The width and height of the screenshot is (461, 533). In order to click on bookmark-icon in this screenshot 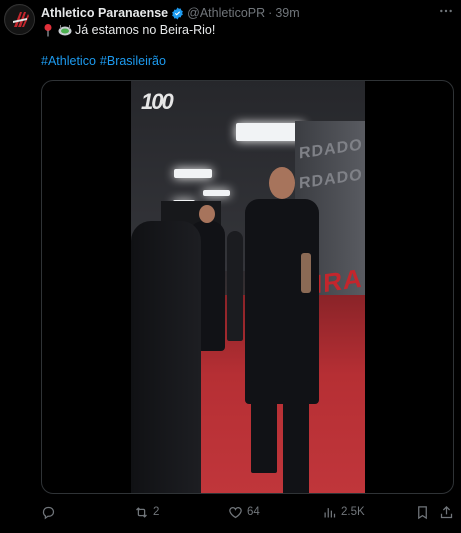, I will do `click(422, 512)`.